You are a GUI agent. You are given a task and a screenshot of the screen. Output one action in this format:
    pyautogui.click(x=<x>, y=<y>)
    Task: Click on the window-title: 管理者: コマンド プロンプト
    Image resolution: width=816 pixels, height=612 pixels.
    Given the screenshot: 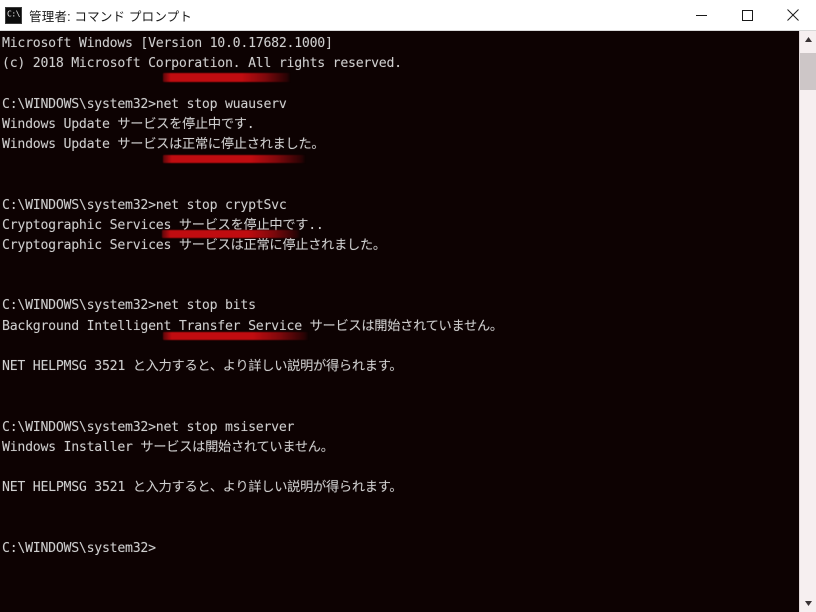 What is the action you would take?
    pyautogui.click(x=111, y=16)
    